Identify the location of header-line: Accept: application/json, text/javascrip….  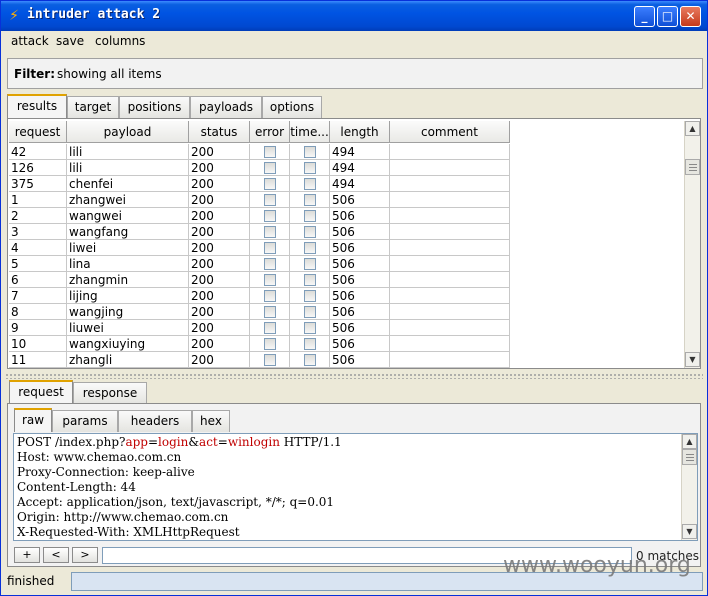
(176, 502).